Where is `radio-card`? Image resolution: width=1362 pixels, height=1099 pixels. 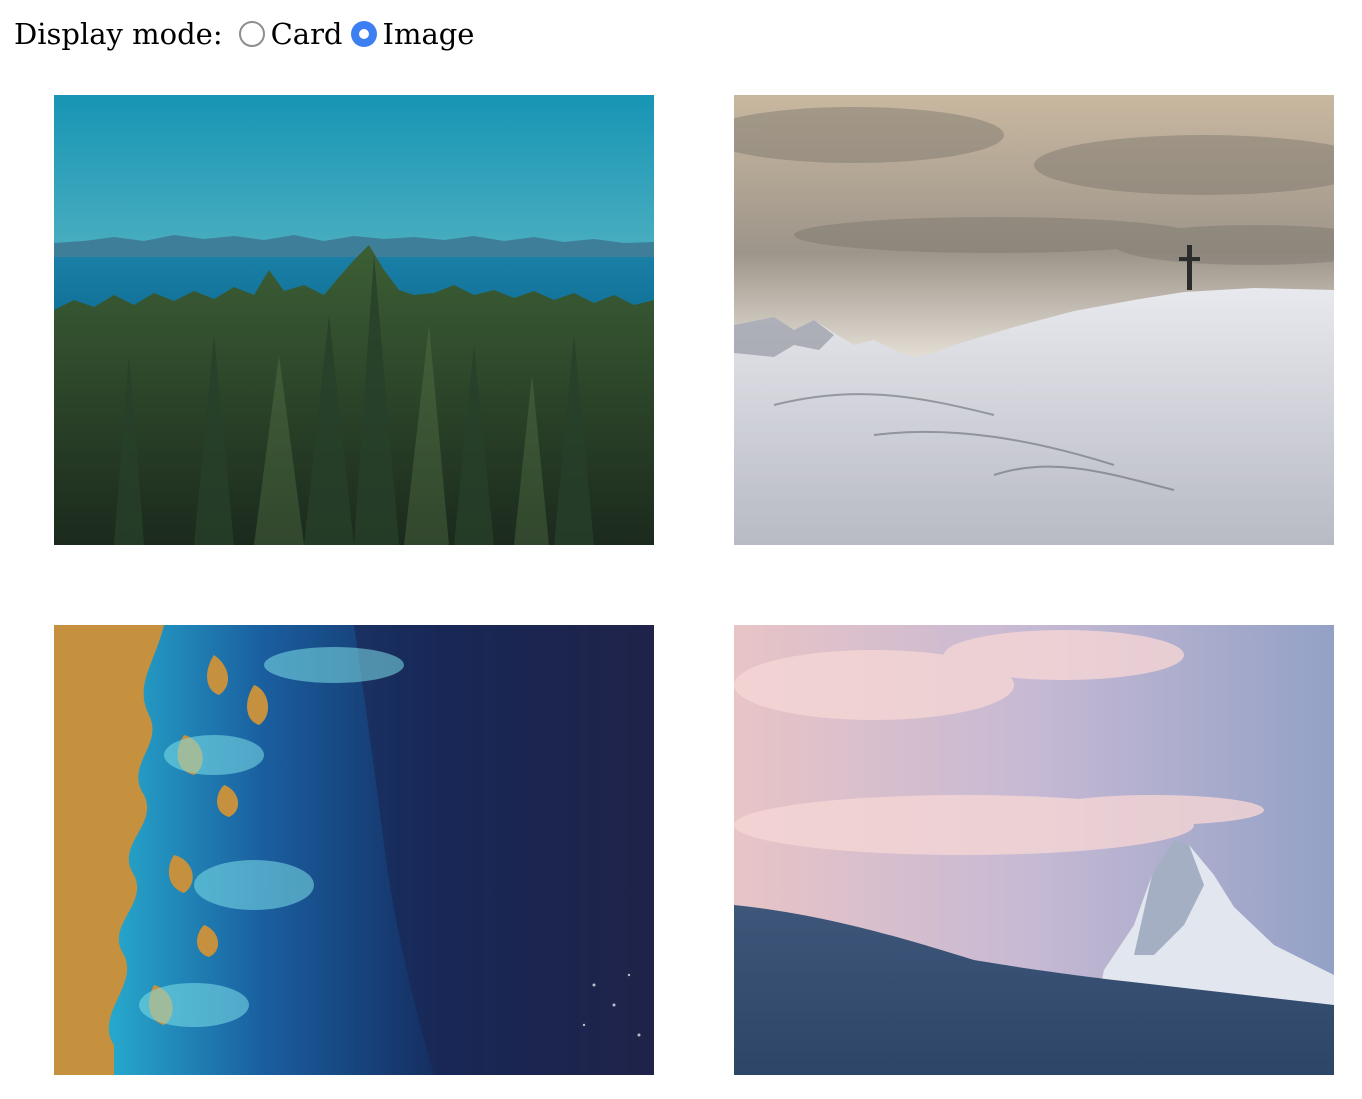 radio-card is located at coordinates (251, 34).